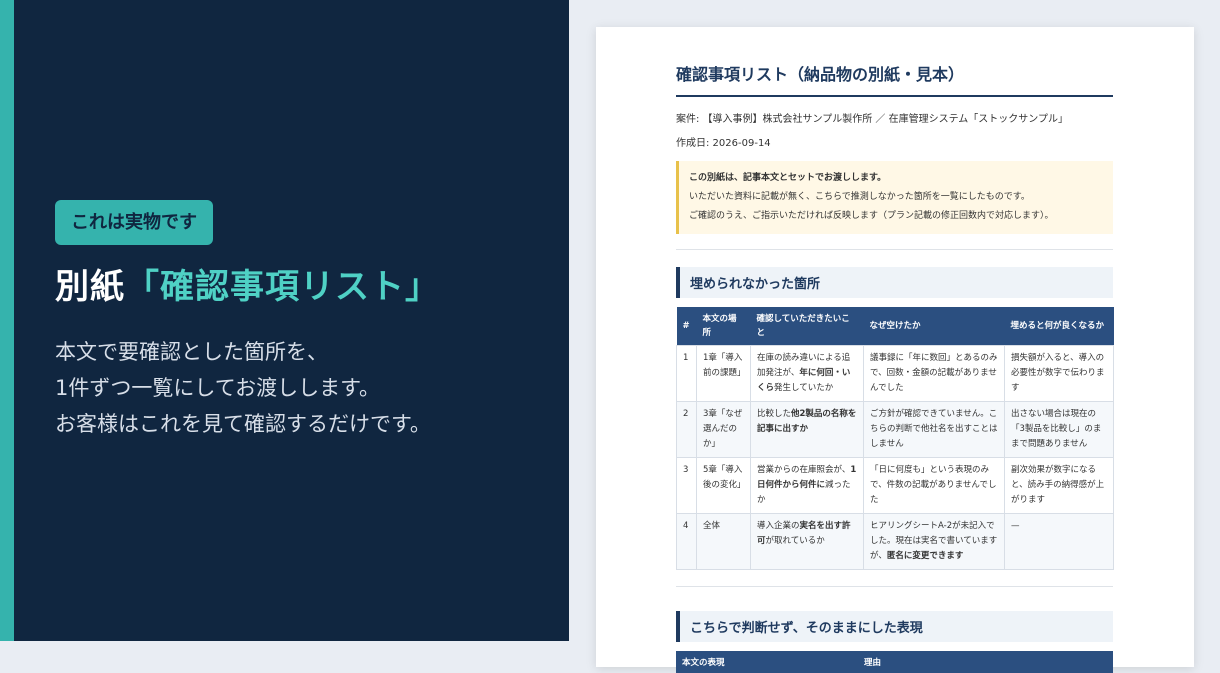 The width and height of the screenshot is (1220, 673). I want to click on table-header-row: 本文の表現 理由, so click(894, 662).